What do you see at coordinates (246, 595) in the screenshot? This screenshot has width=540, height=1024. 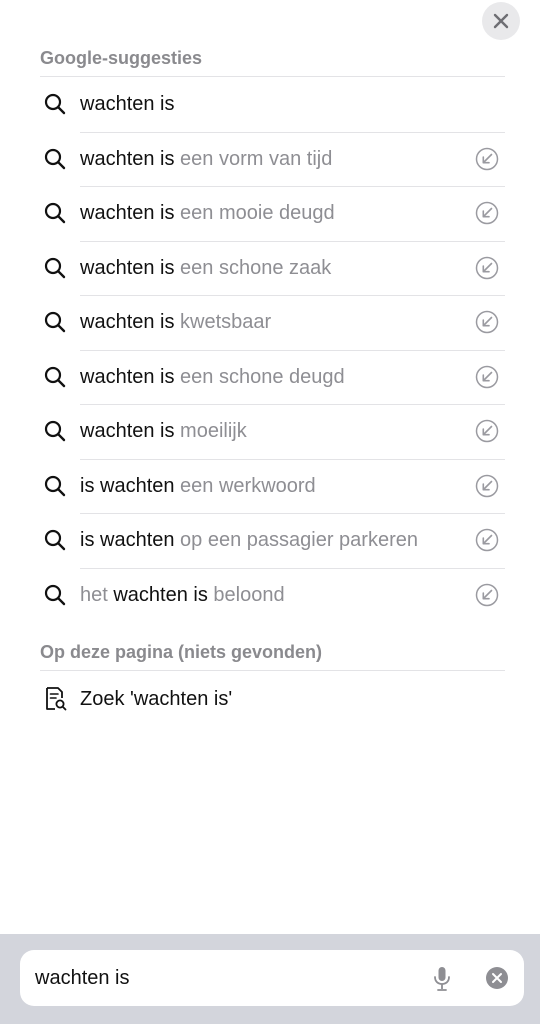 I see `suggestion-completion: beloond` at bounding box center [246, 595].